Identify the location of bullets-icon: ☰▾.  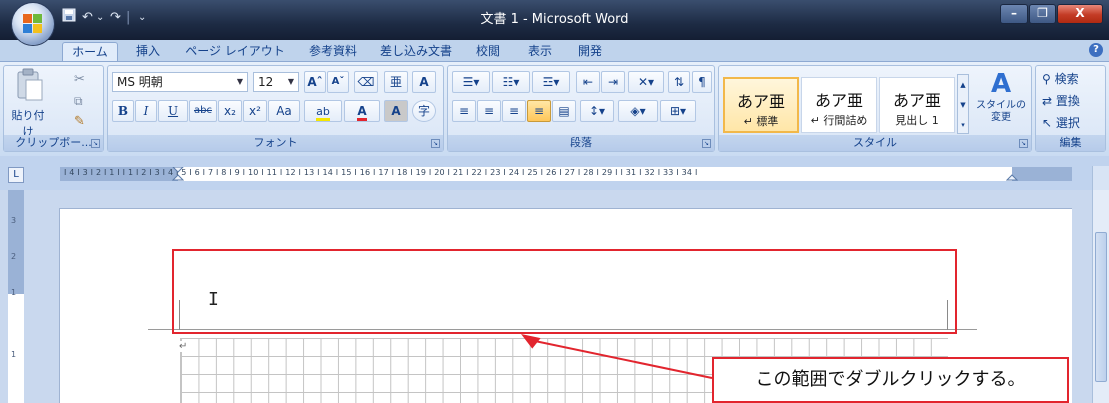
(471, 82).